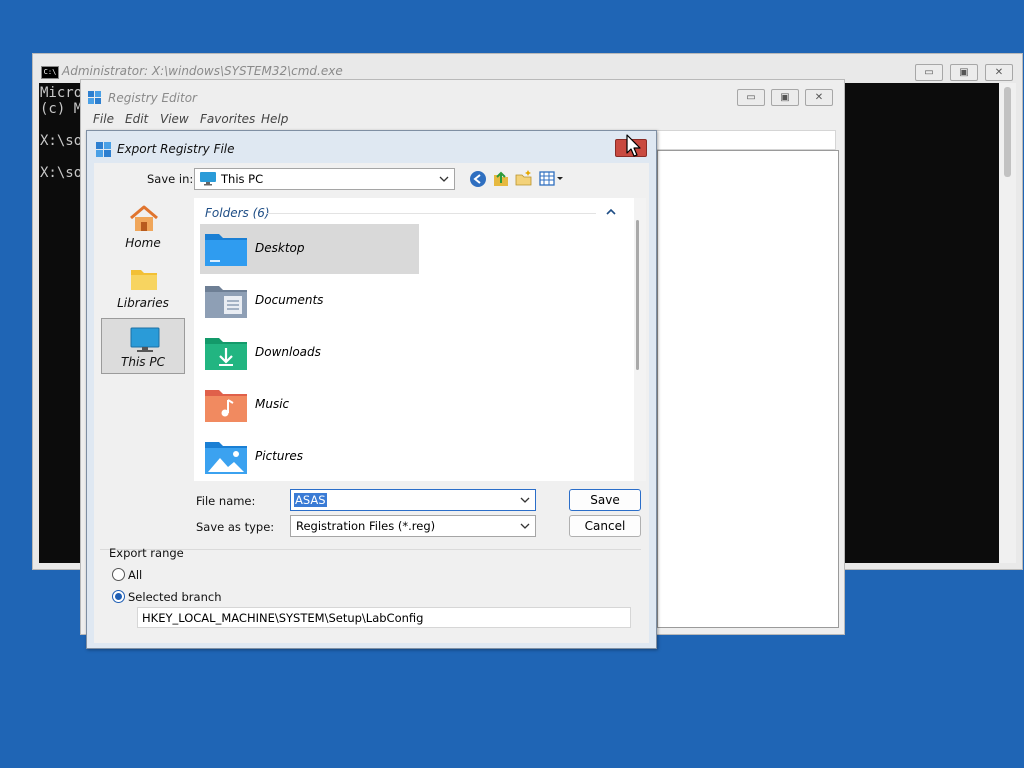  What do you see at coordinates (309, 456) in the screenshot?
I see `folder-item-pictures: Pictures` at bounding box center [309, 456].